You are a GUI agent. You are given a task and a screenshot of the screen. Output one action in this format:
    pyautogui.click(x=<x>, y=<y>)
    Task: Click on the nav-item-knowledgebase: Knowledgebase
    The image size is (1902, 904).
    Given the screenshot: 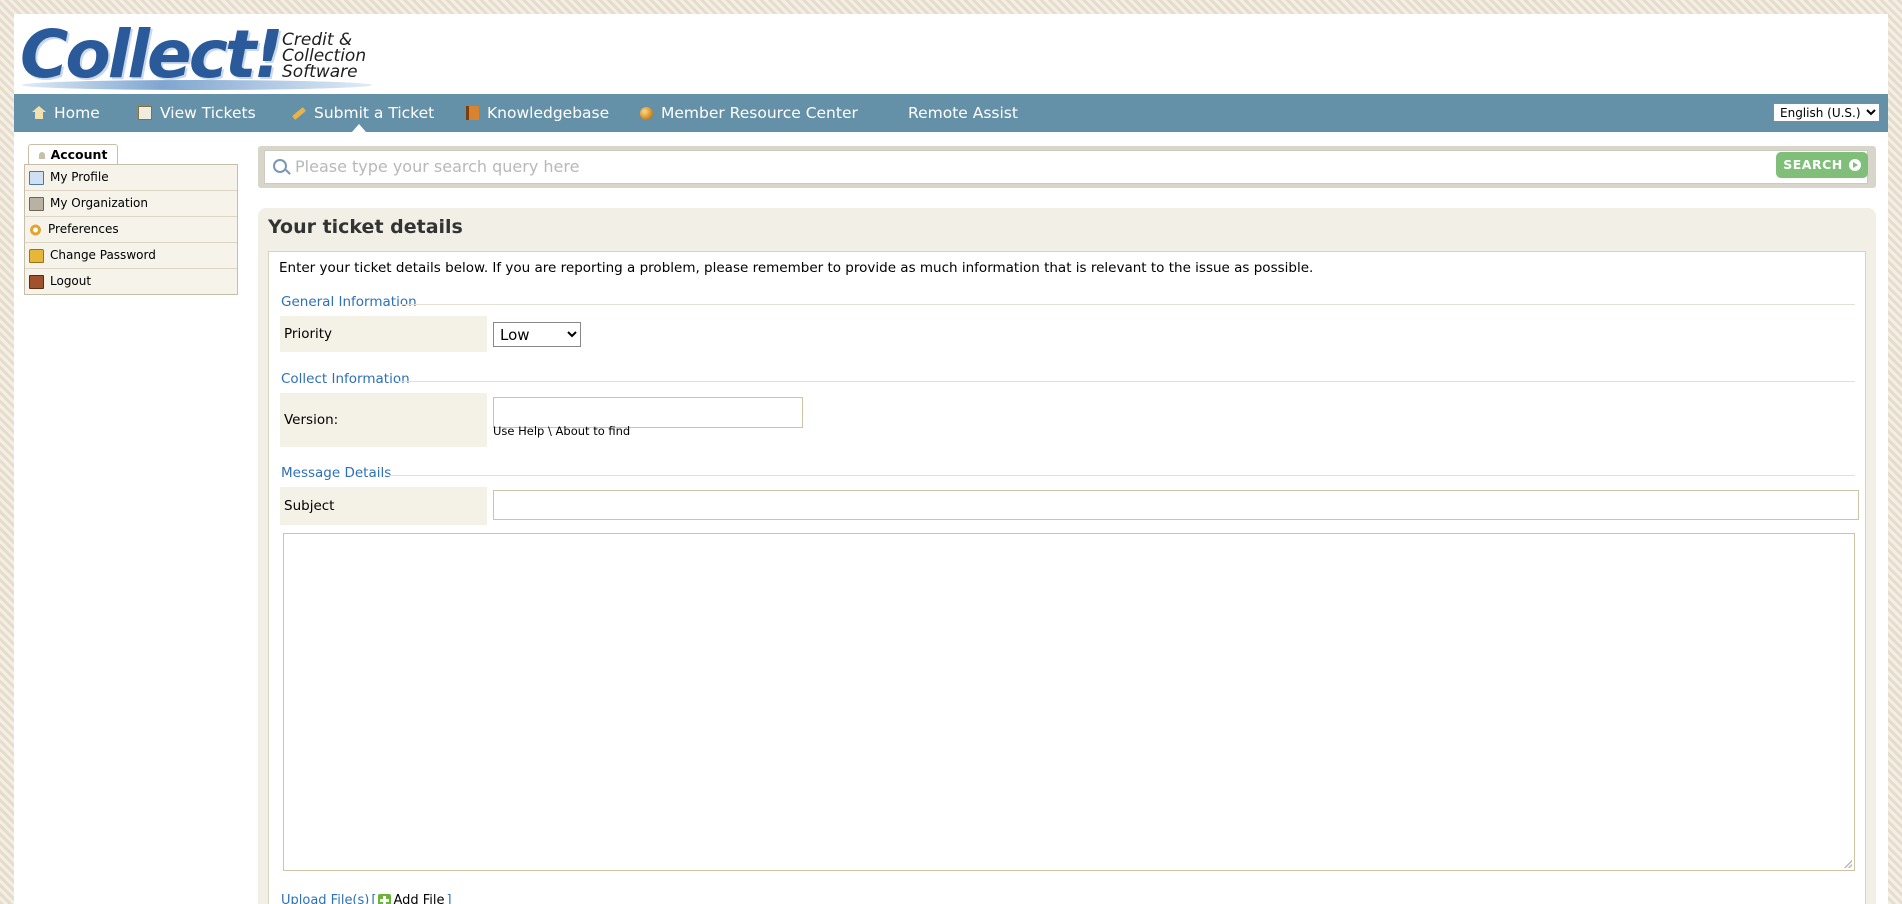 What is the action you would take?
    pyautogui.click(x=537, y=113)
    